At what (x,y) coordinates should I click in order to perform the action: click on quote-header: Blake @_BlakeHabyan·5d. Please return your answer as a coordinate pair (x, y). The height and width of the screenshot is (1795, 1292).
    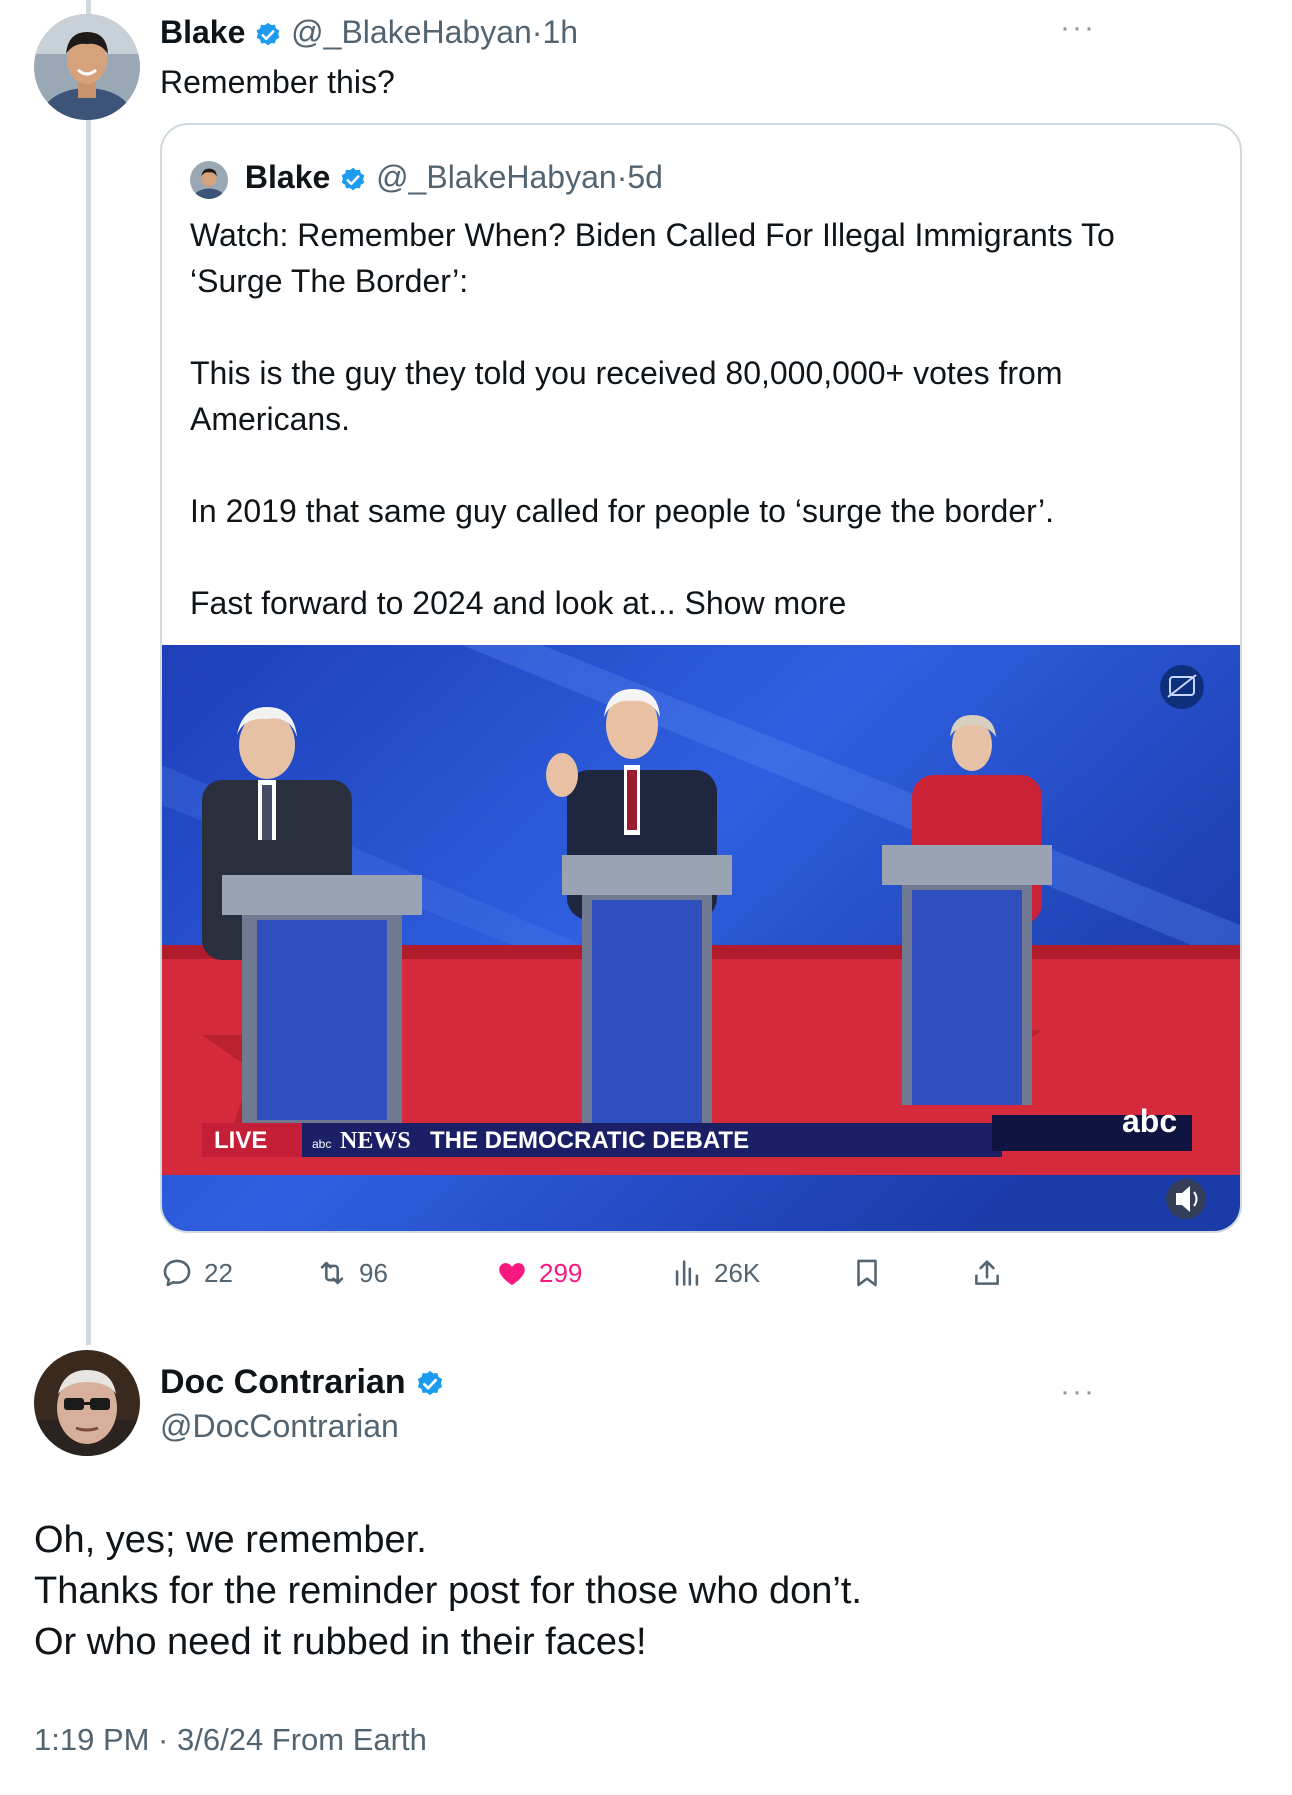
    Looking at the image, I should click on (426, 177).